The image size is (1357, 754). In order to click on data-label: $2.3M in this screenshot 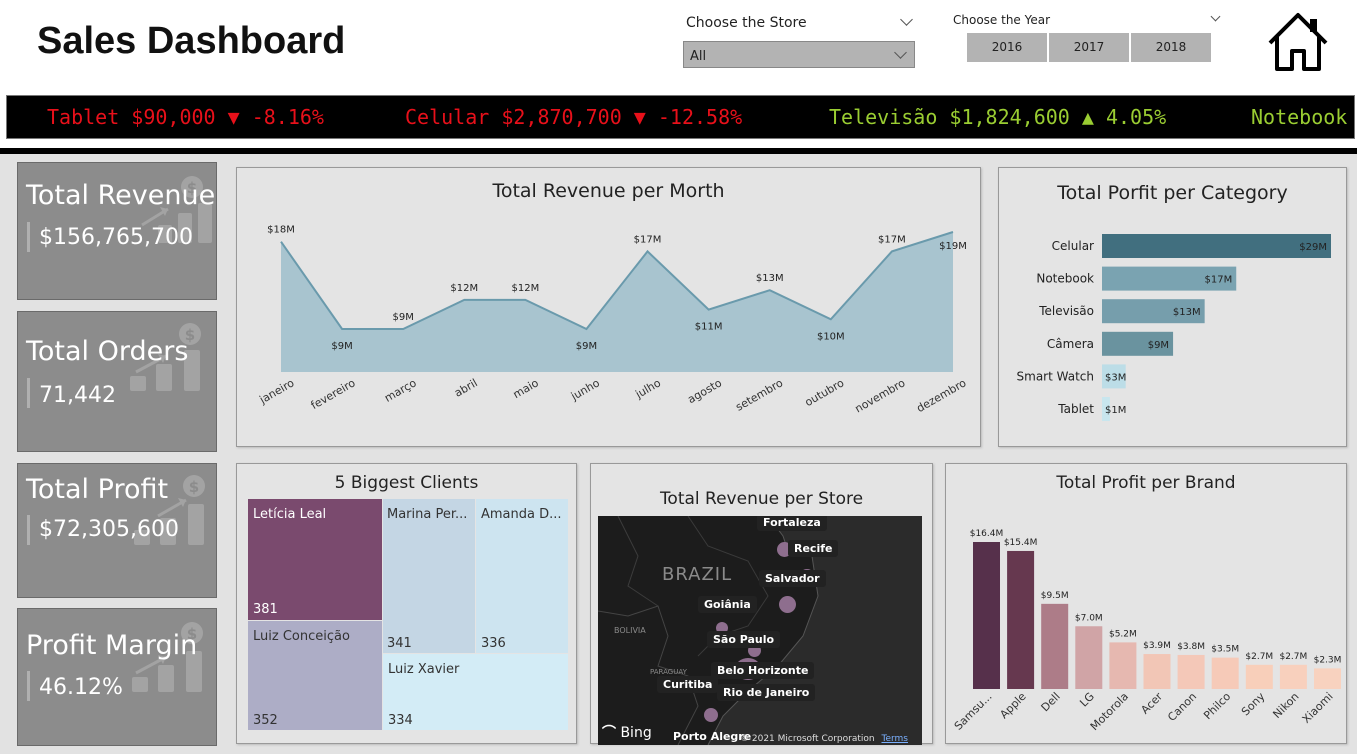, I will do `click(1328, 660)`.